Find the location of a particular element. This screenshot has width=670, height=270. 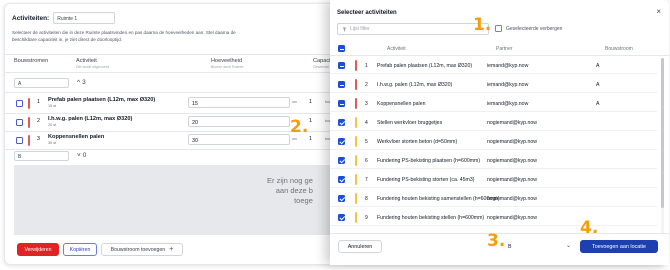

scrollbar is located at coordinates (662, 146).